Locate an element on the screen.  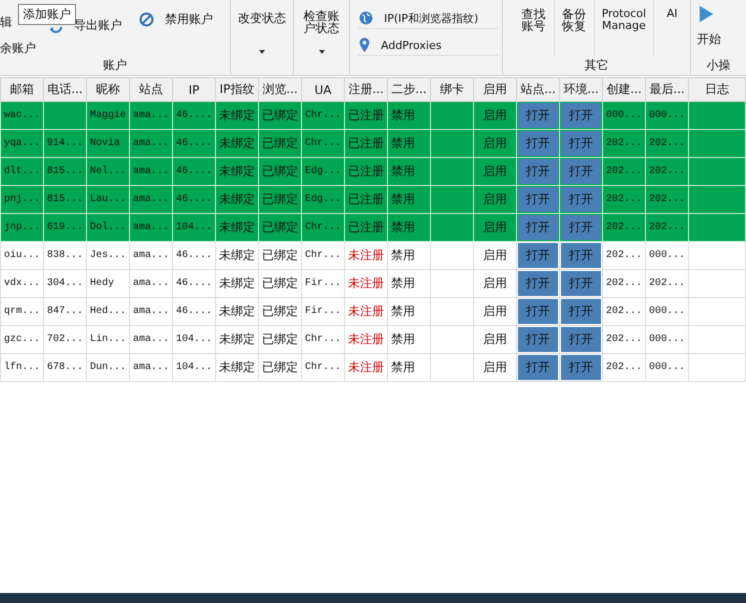
ribbon-button: AI is located at coordinates (672, 14).